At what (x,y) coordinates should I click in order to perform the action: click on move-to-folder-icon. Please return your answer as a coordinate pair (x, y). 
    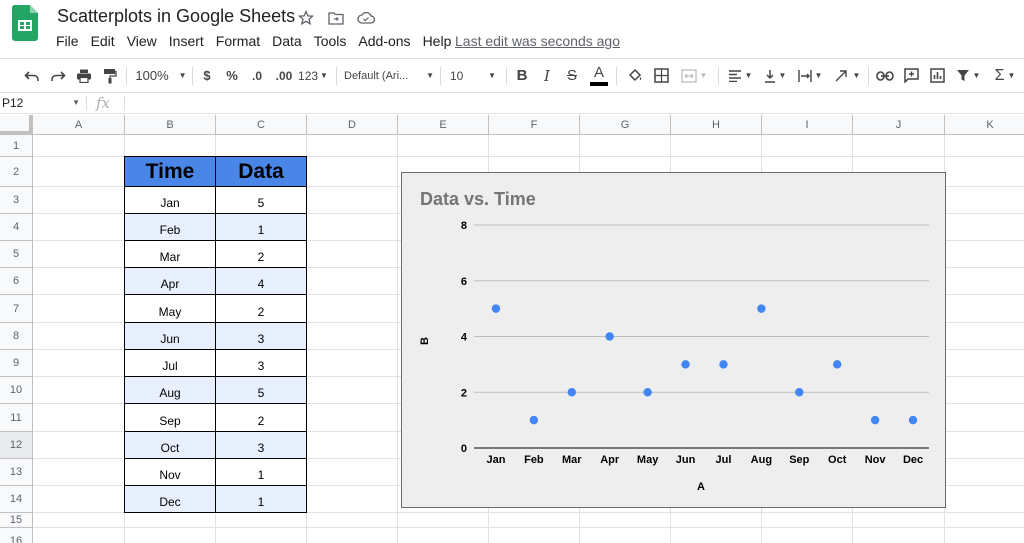
    Looking at the image, I should click on (336, 18).